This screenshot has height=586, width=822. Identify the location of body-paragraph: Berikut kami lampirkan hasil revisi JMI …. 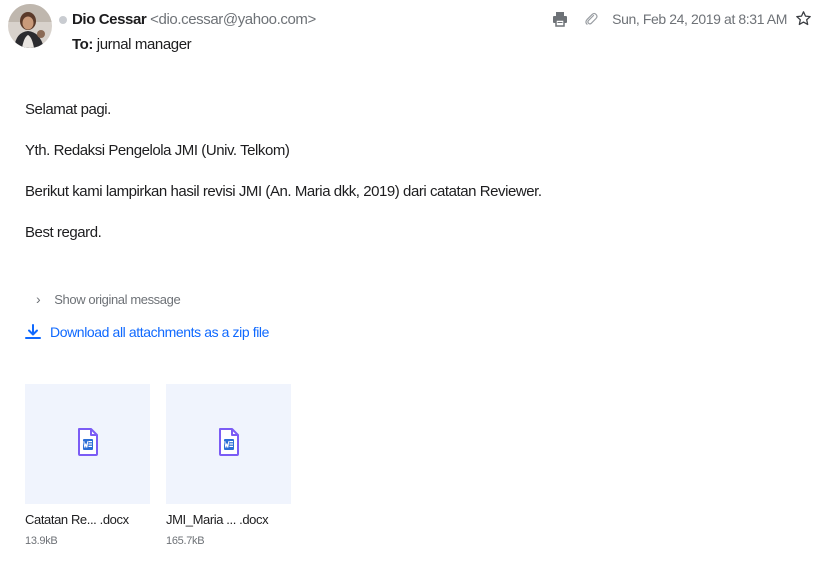
(283, 191).